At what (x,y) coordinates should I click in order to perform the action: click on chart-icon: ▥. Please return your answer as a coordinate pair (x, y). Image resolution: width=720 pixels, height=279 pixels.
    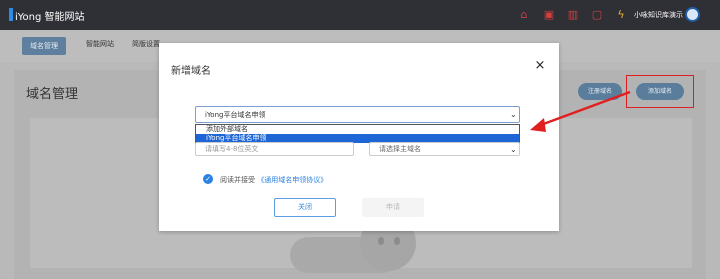
    Looking at the image, I should click on (573, 15).